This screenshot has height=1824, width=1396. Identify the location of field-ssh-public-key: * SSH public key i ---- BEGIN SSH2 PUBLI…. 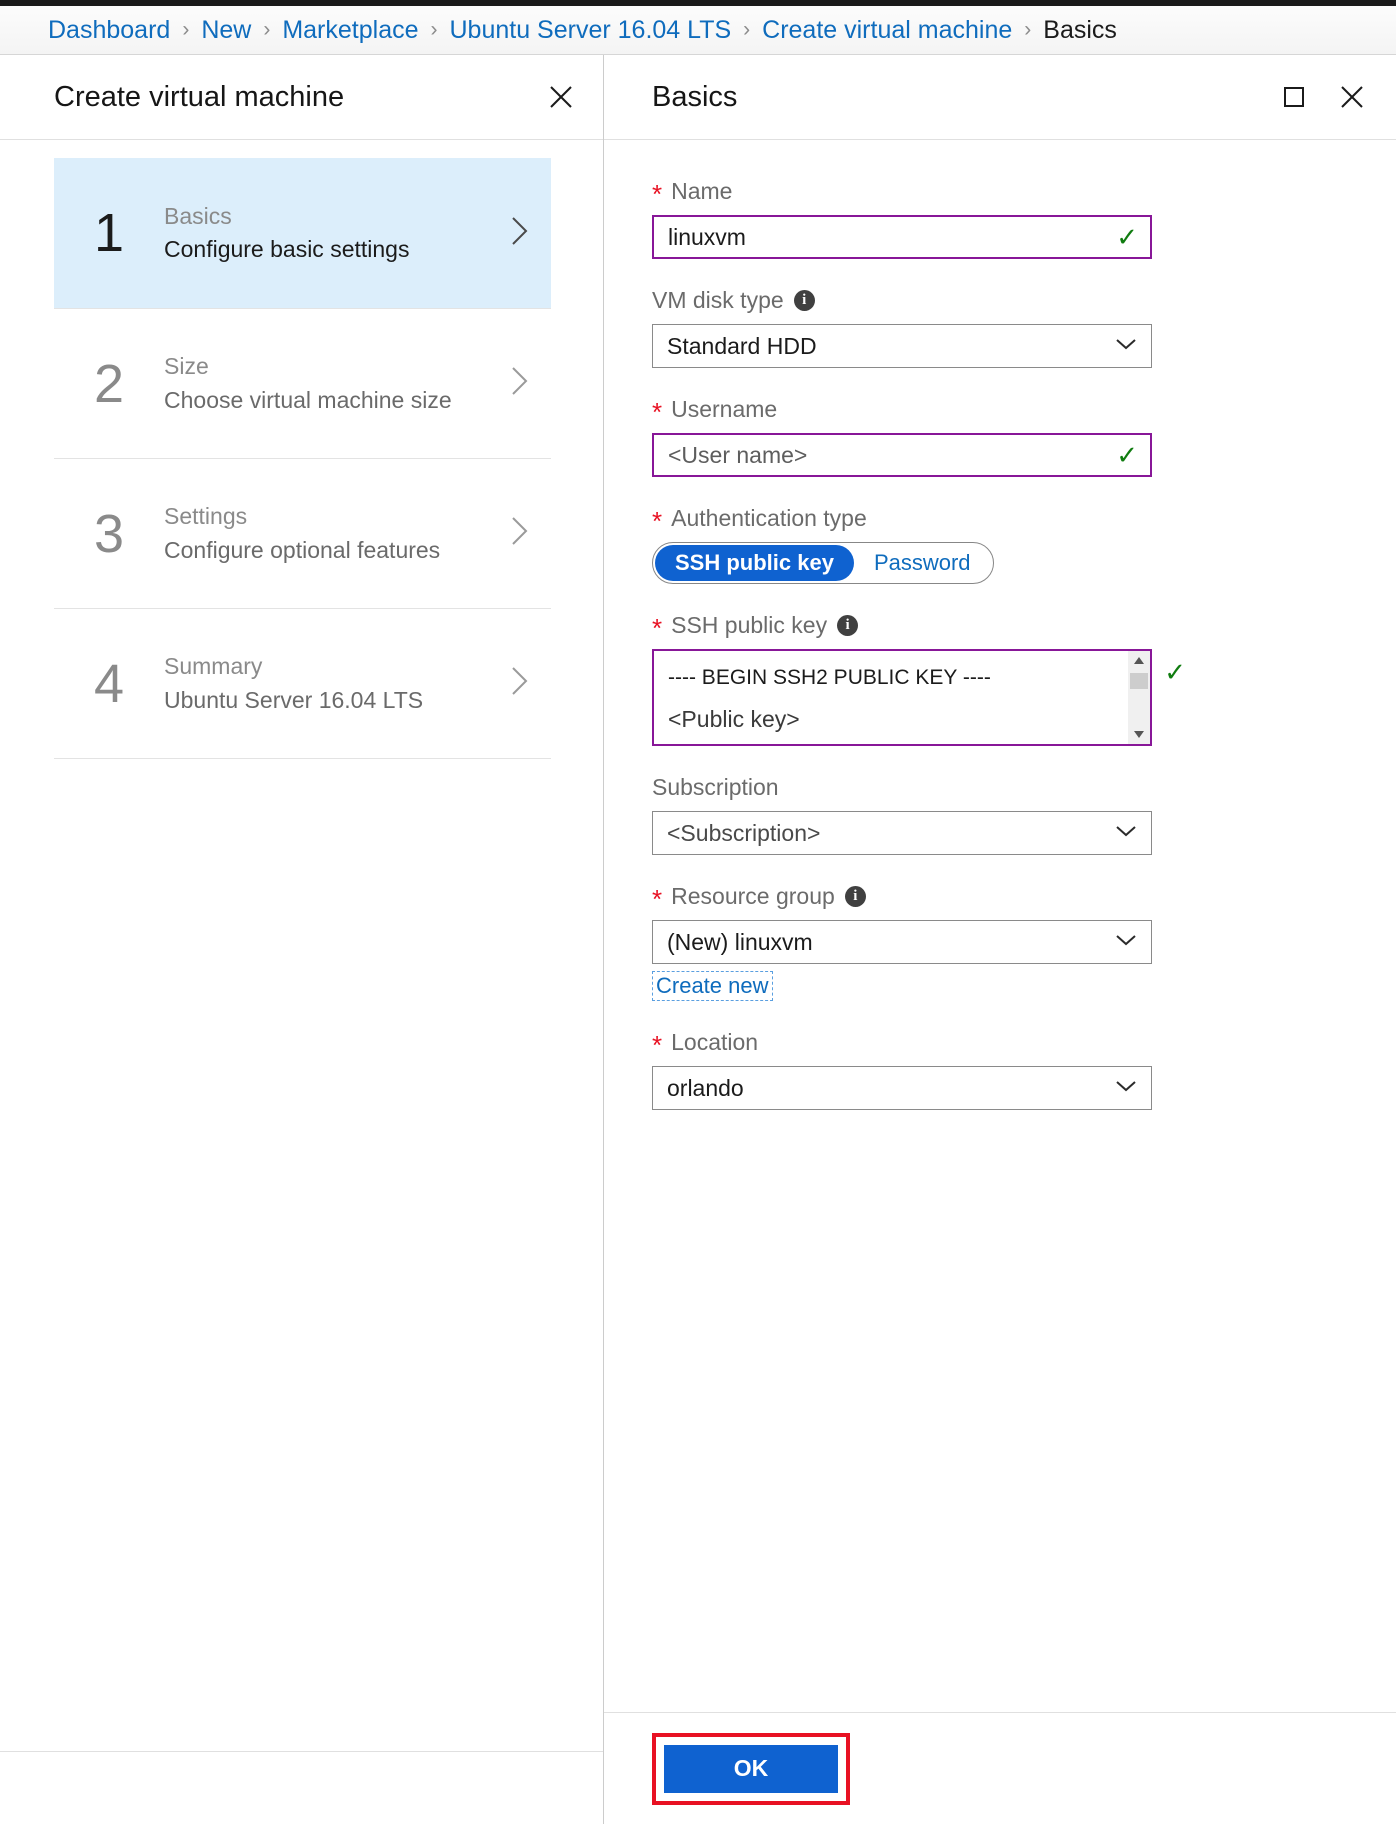
(1000, 678).